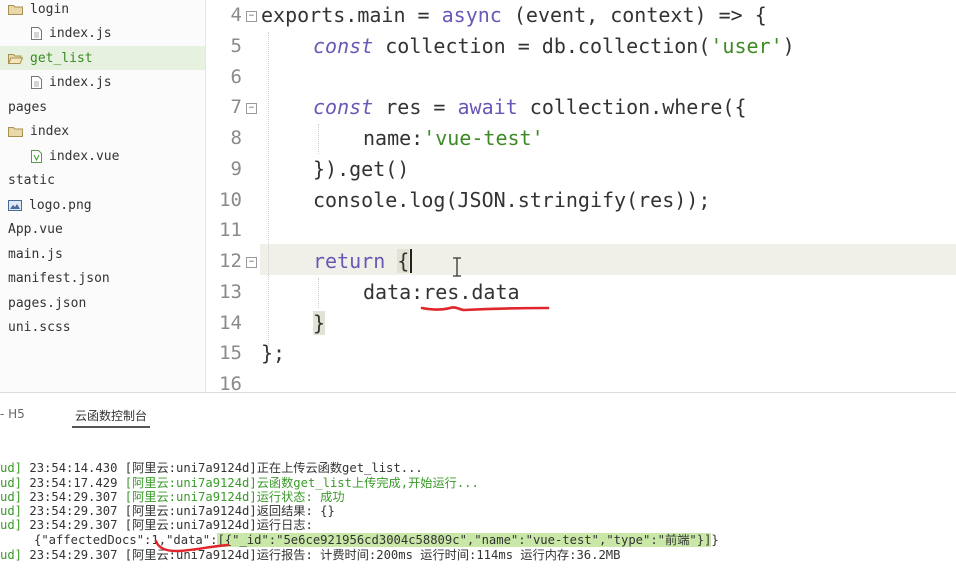 Image resolution: width=956 pixels, height=584 pixels. What do you see at coordinates (230, 292) in the screenshot?
I see `line-number: 13` at bounding box center [230, 292].